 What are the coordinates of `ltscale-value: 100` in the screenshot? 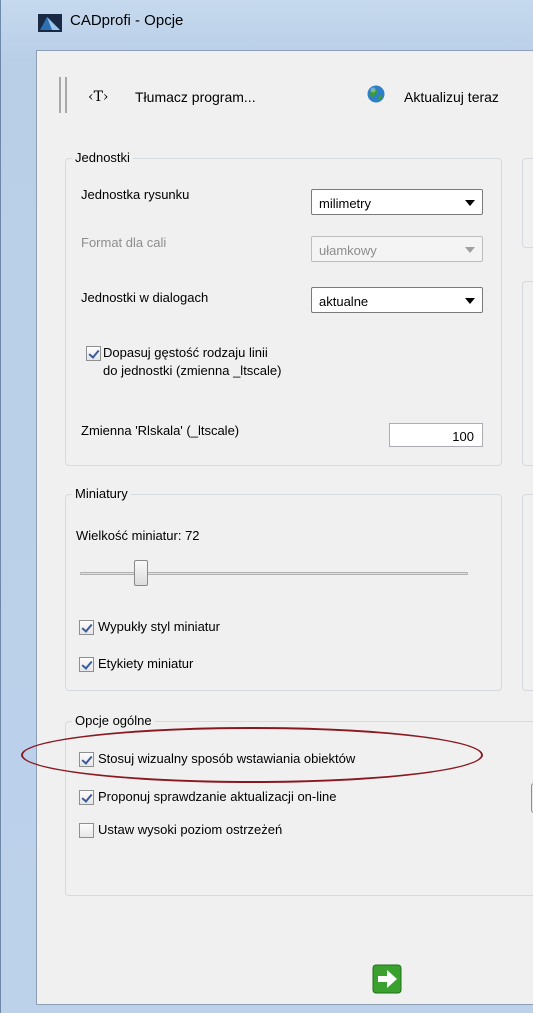 It's located at (463, 436).